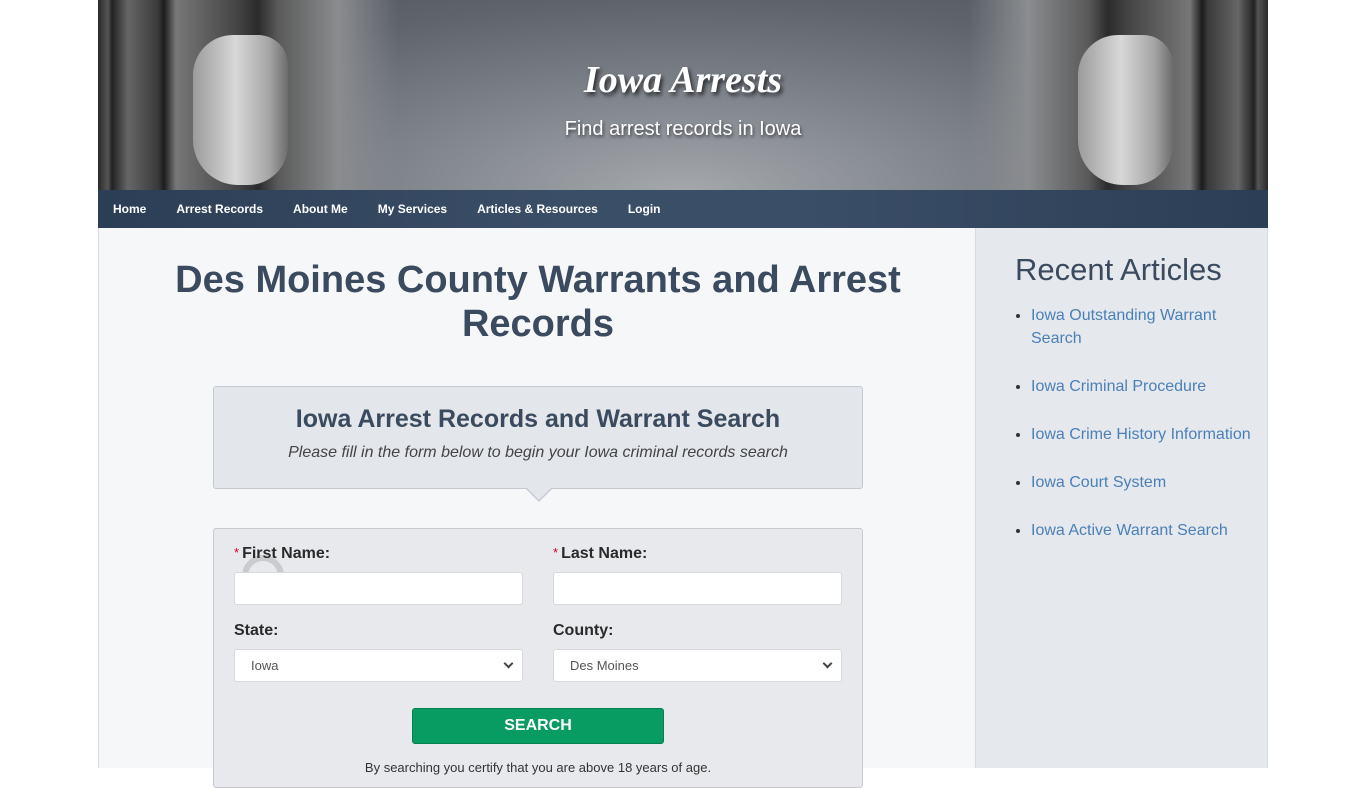 The height and width of the screenshot is (788, 1366). What do you see at coordinates (1098, 482) in the screenshot?
I see `article-link: Iowa Court System` at bounding box center [1098, 482].